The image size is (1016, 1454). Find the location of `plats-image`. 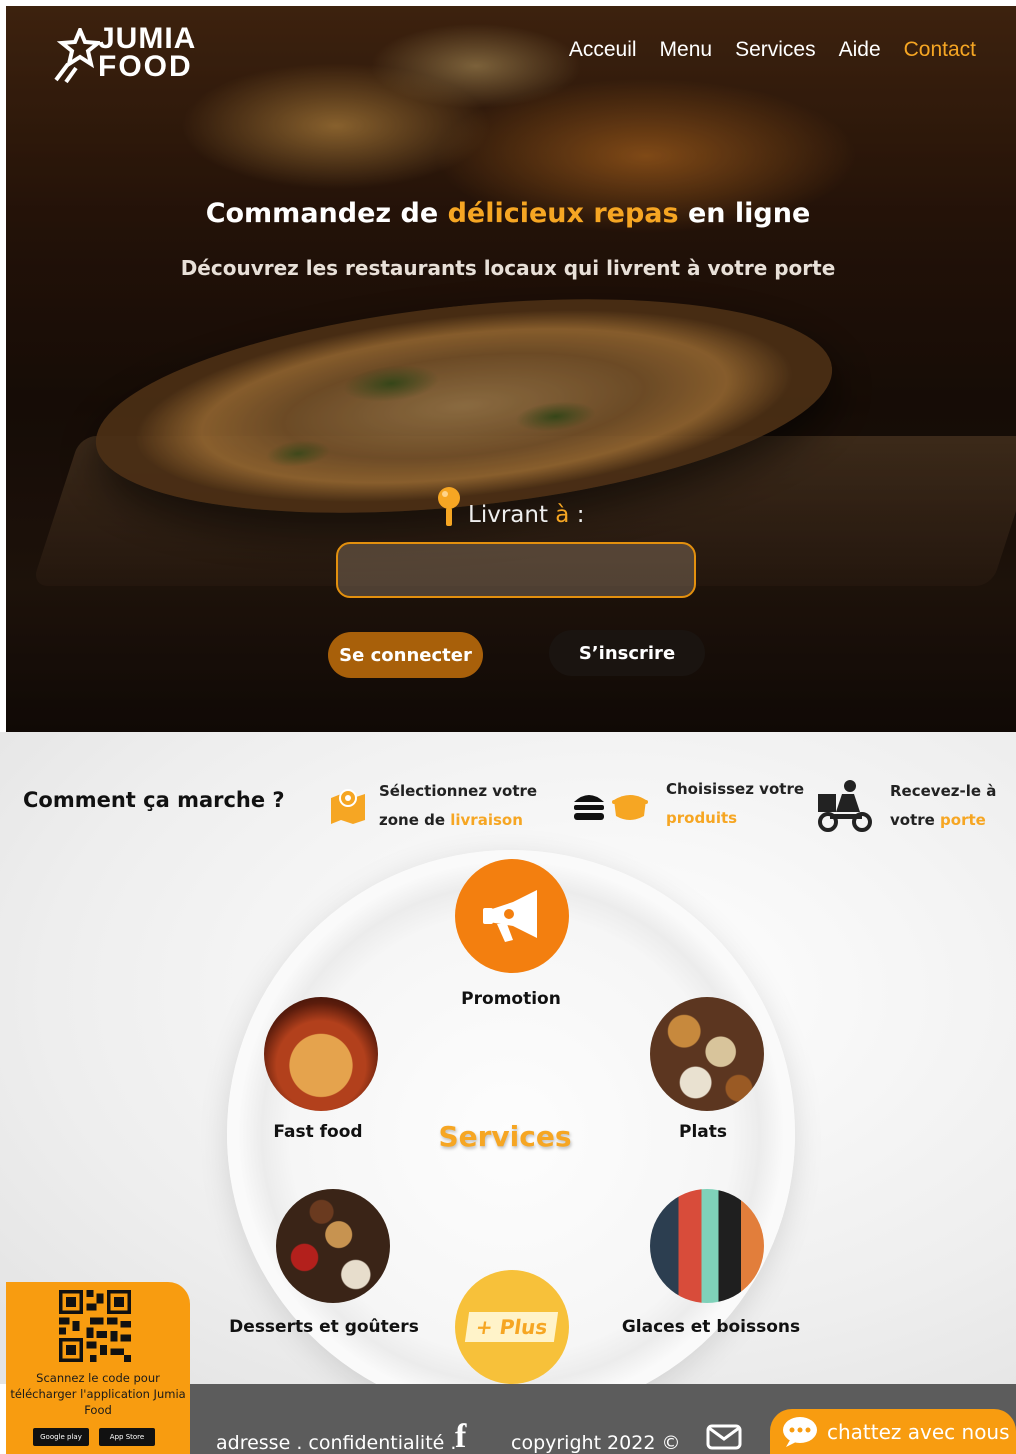

plats-image is located at coordinates (707, 1054).